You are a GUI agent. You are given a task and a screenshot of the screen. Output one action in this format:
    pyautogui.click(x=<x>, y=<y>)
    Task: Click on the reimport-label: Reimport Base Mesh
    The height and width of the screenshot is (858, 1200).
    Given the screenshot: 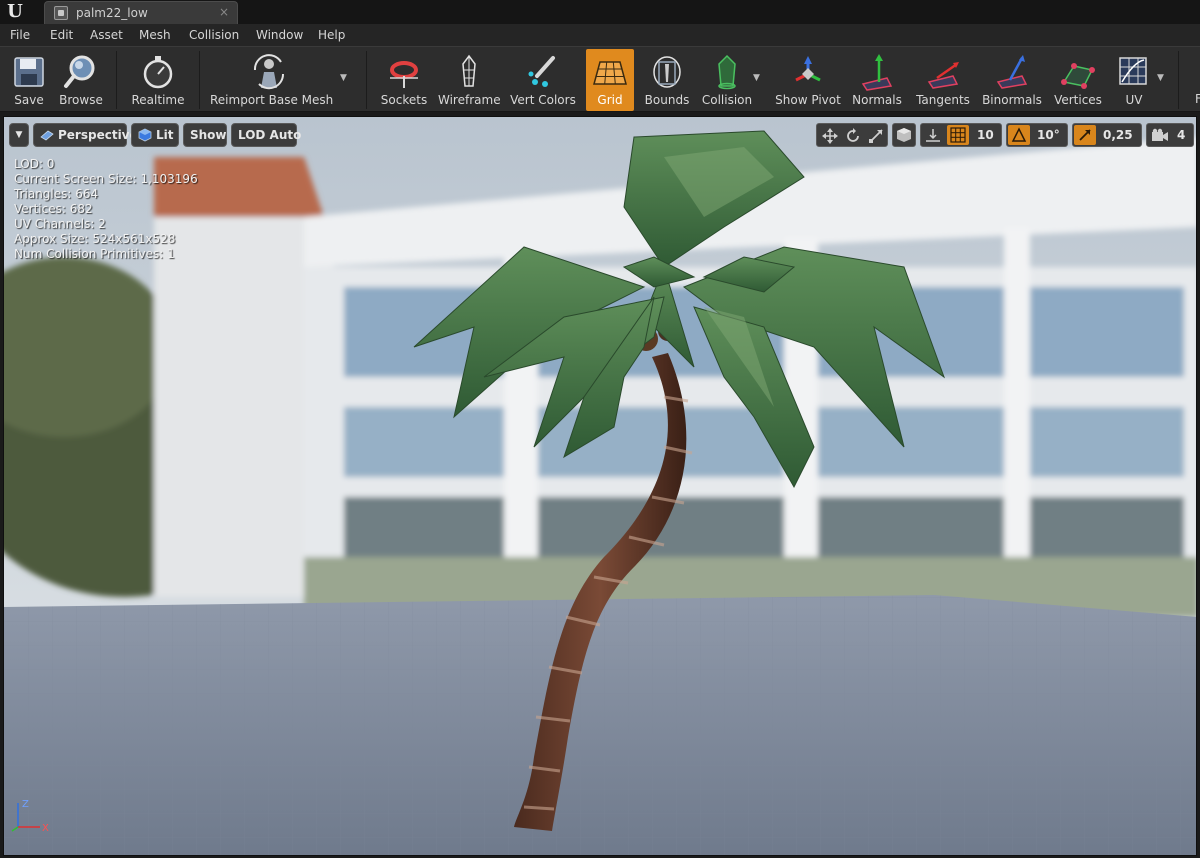 What is the action you would take?
    pyautogui.click(x=272, y=100)
    